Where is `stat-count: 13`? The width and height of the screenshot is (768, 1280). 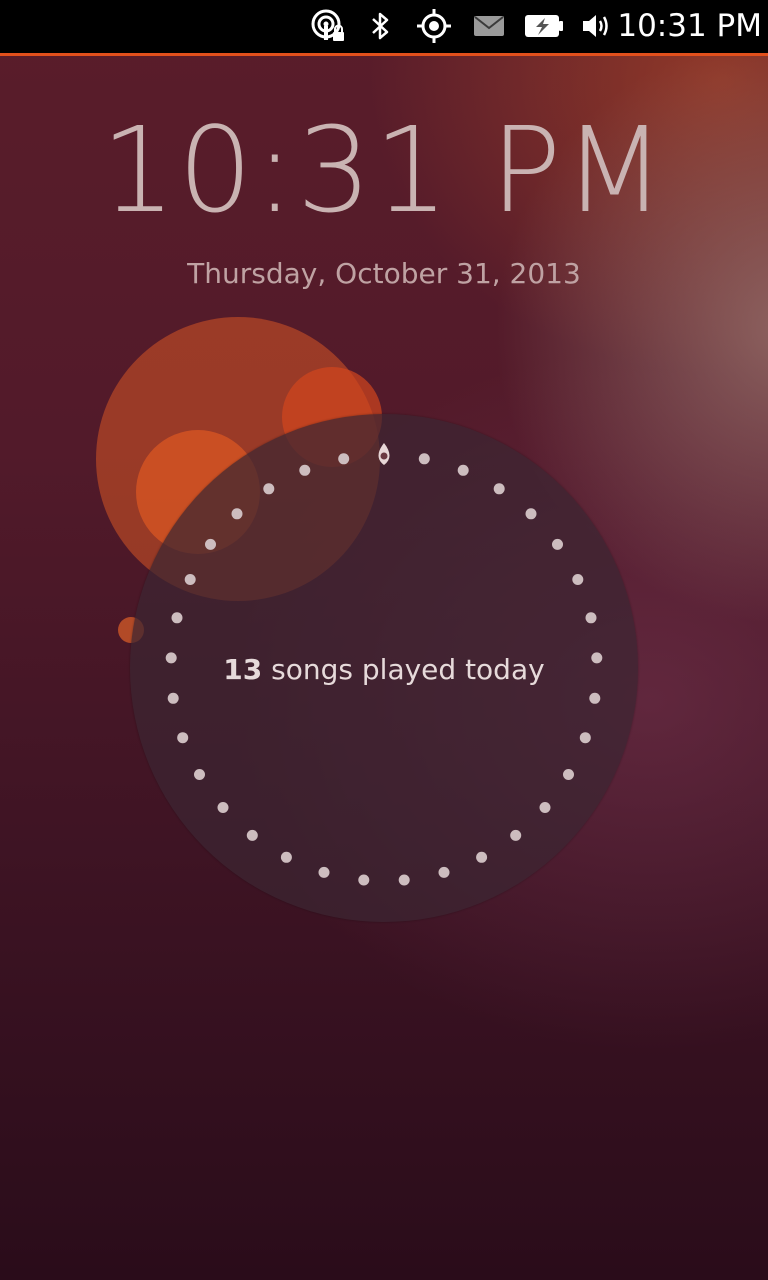
stat-count: 13 is located at coordinates (243, 669).